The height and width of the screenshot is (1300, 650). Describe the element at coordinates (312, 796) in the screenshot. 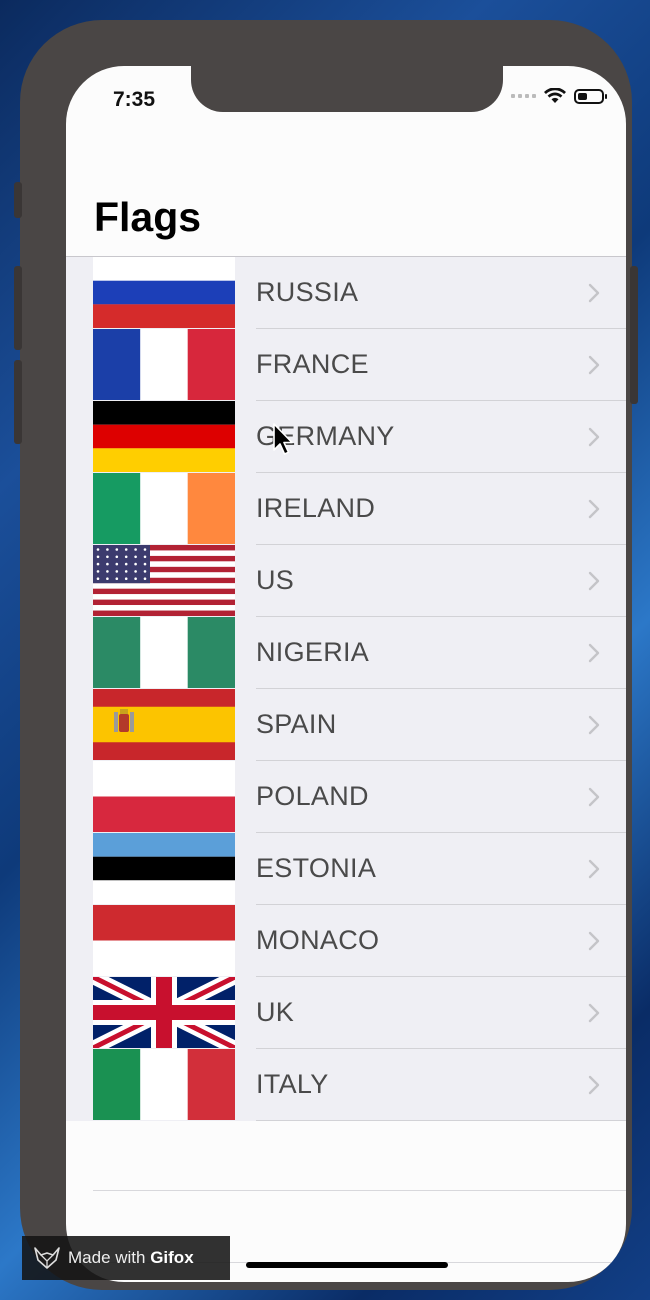

I see `country-label: POLAND` at that location.